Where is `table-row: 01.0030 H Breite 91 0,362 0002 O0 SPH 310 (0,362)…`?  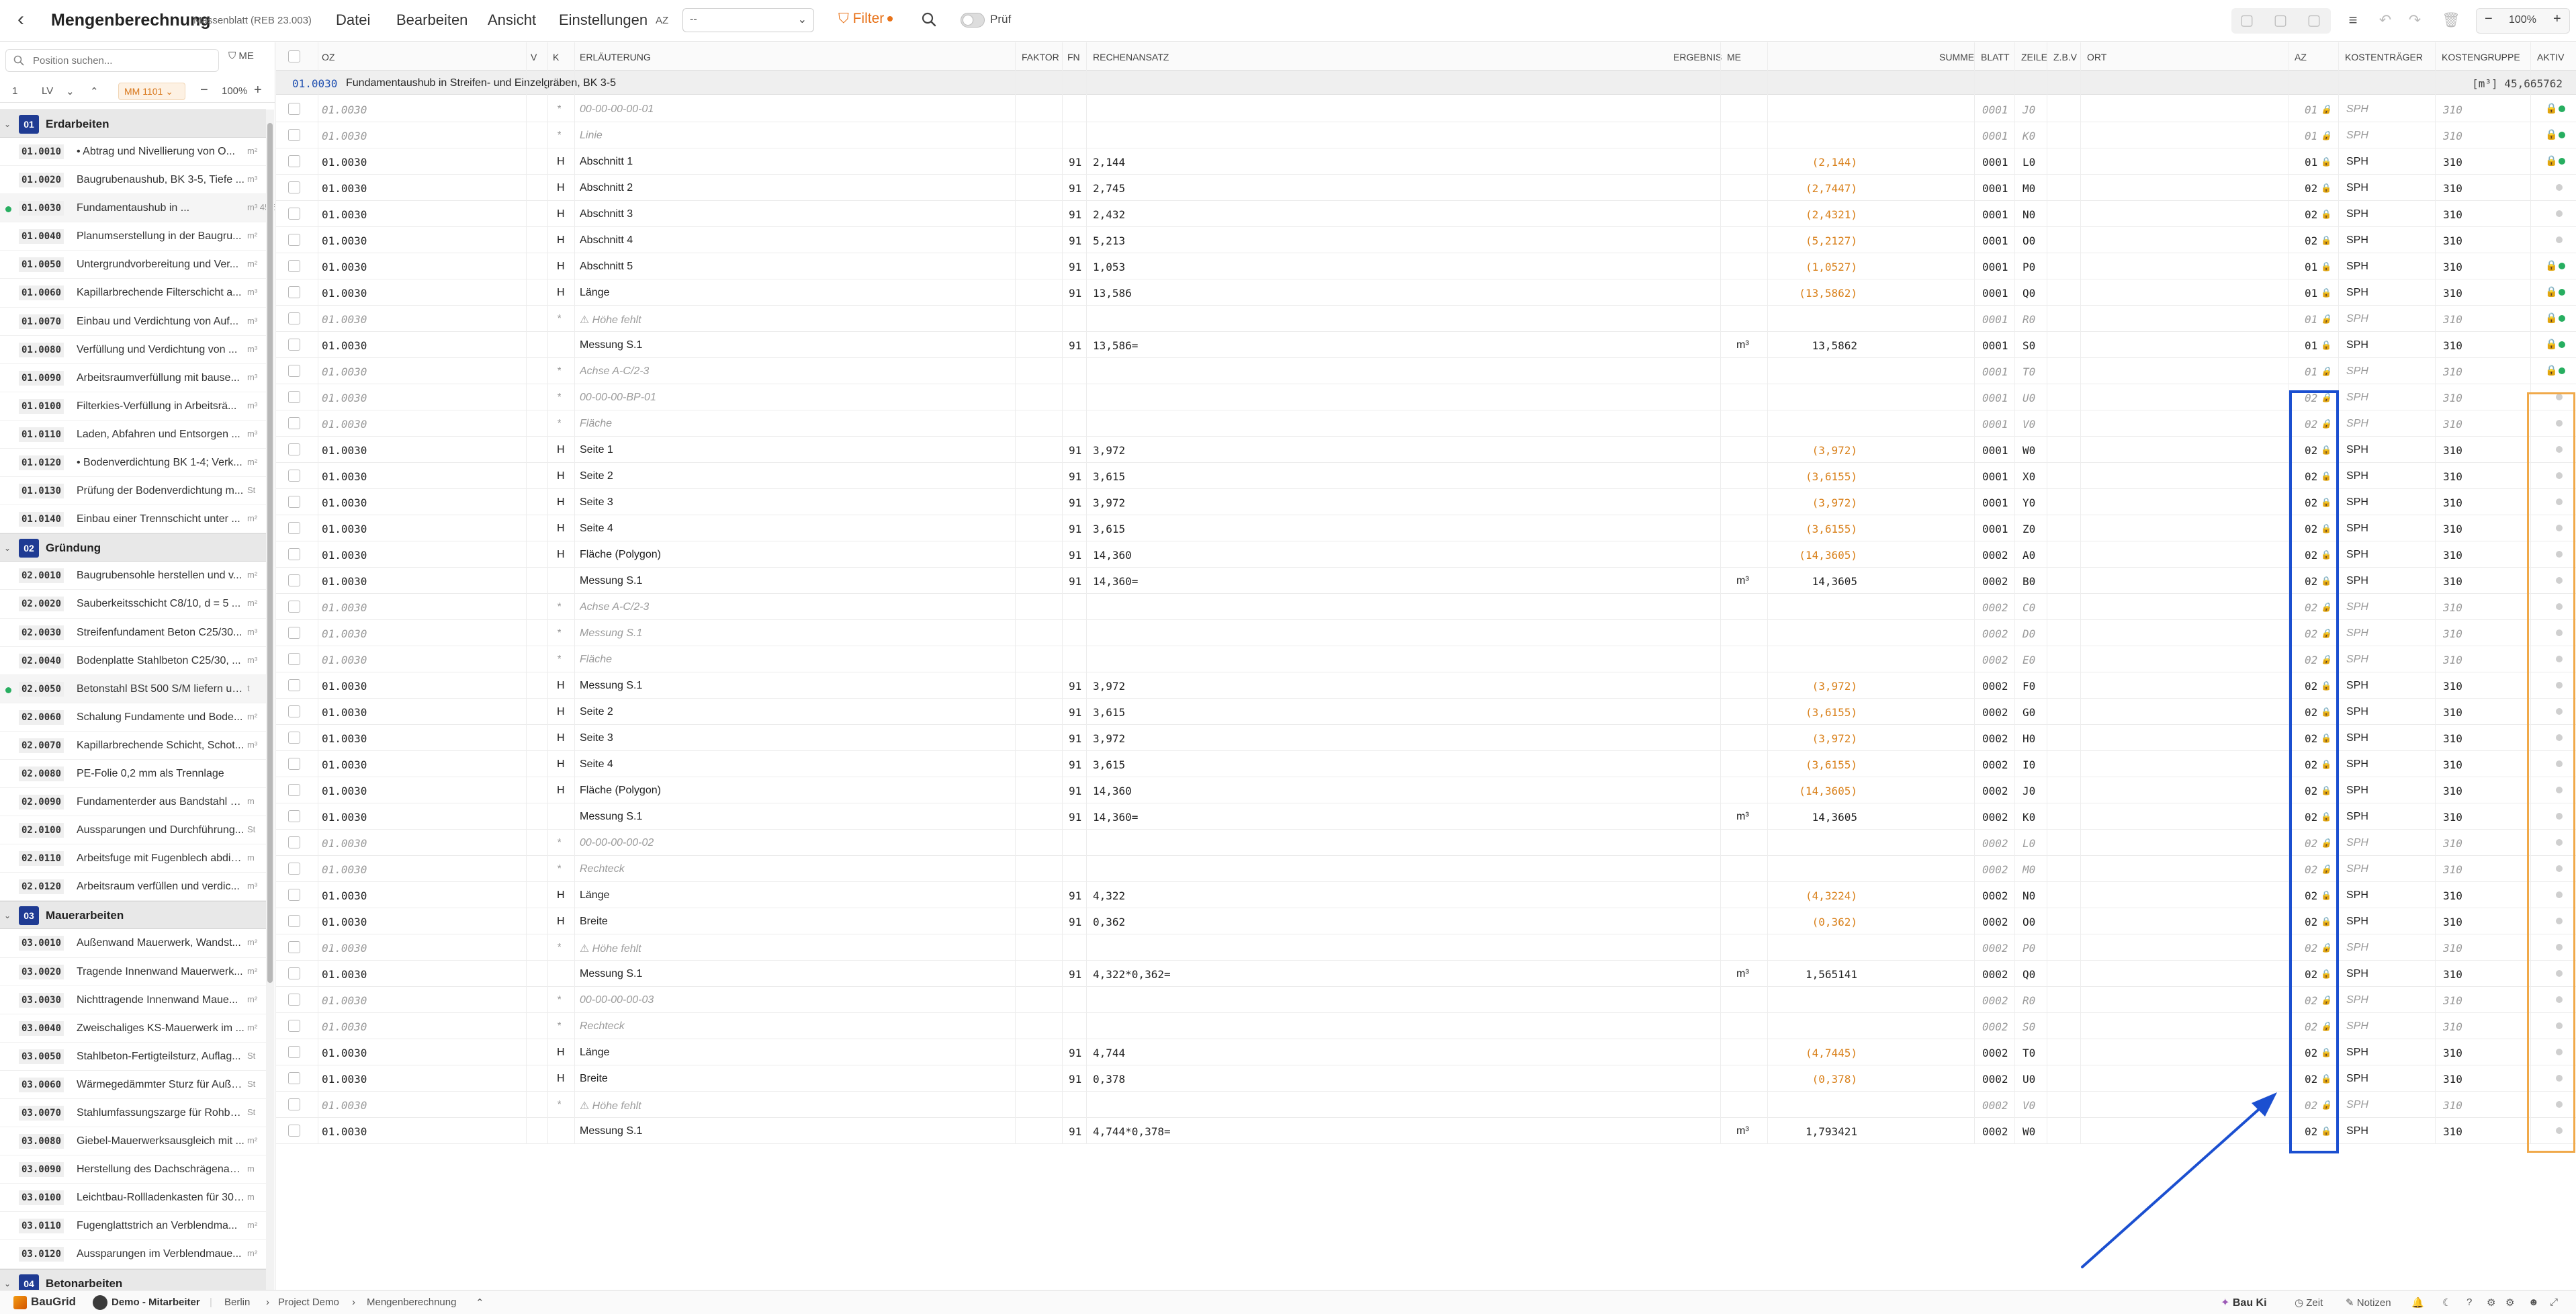 table-row: 01.0030 H Breite 91 0,362 0002 O0 SPH 310 (0,362)… is located at coordinates (1426, 921).